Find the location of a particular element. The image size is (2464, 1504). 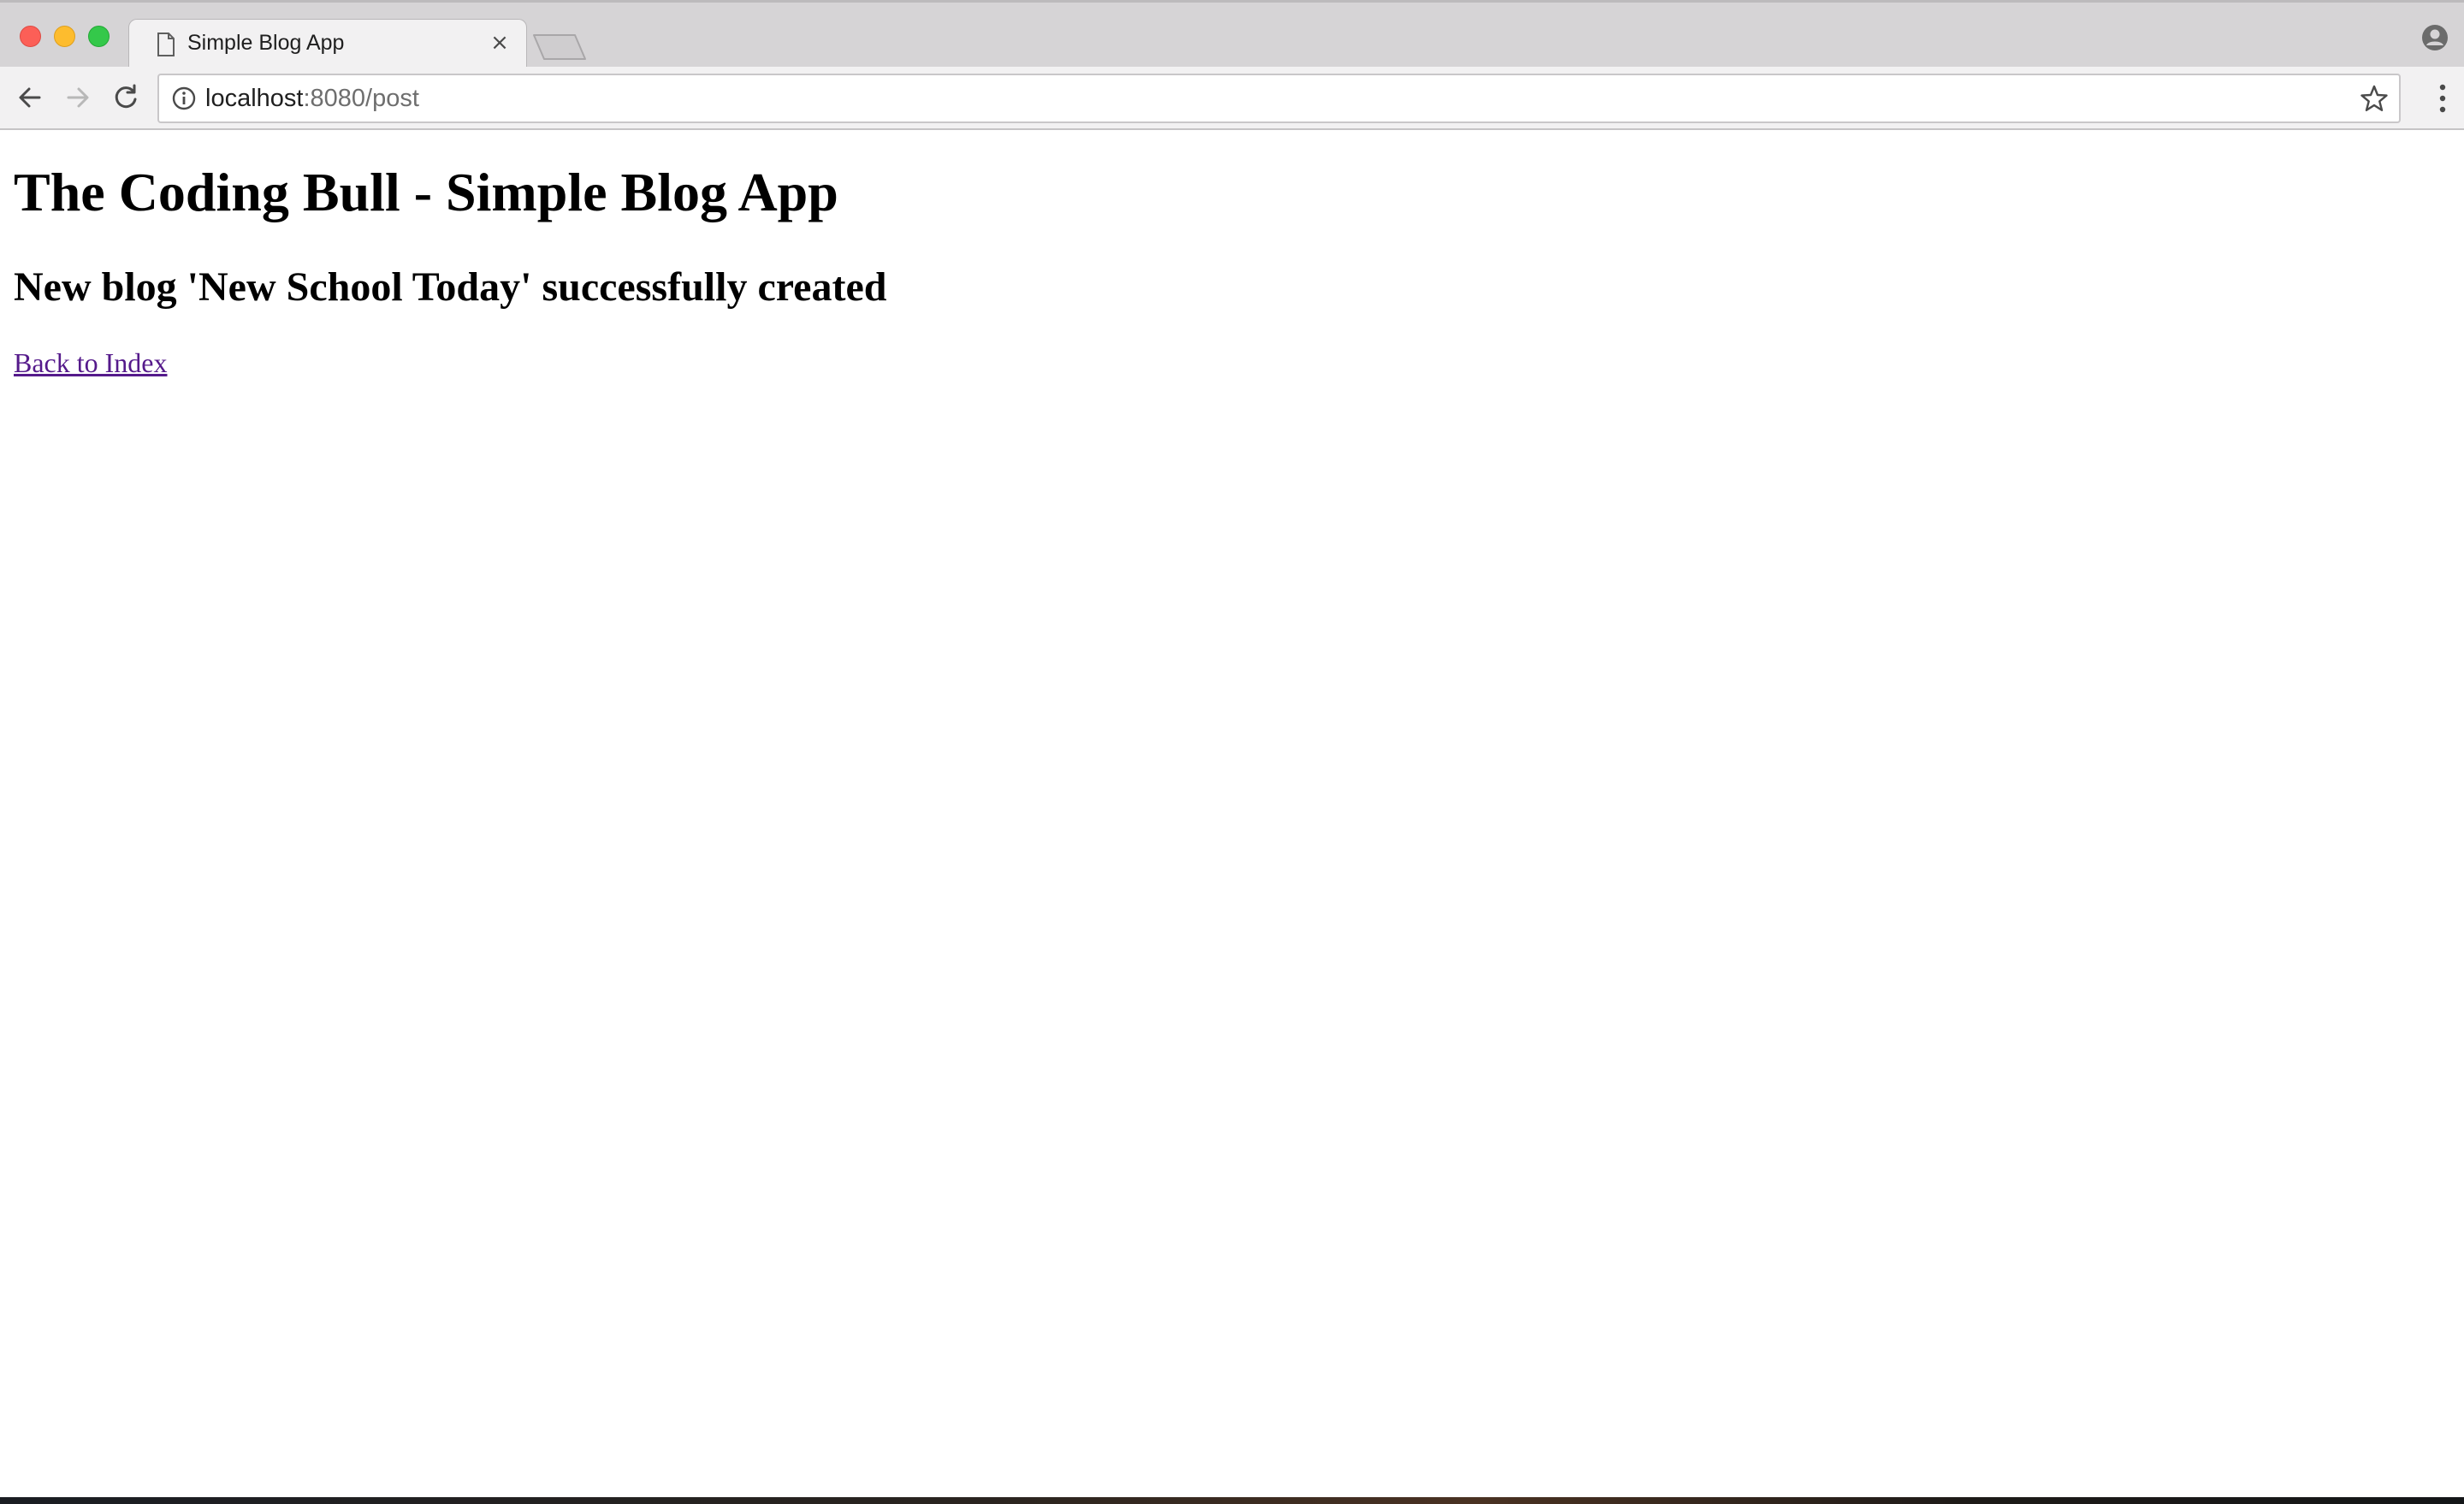

info-icon is located at coordinates (184, 98).